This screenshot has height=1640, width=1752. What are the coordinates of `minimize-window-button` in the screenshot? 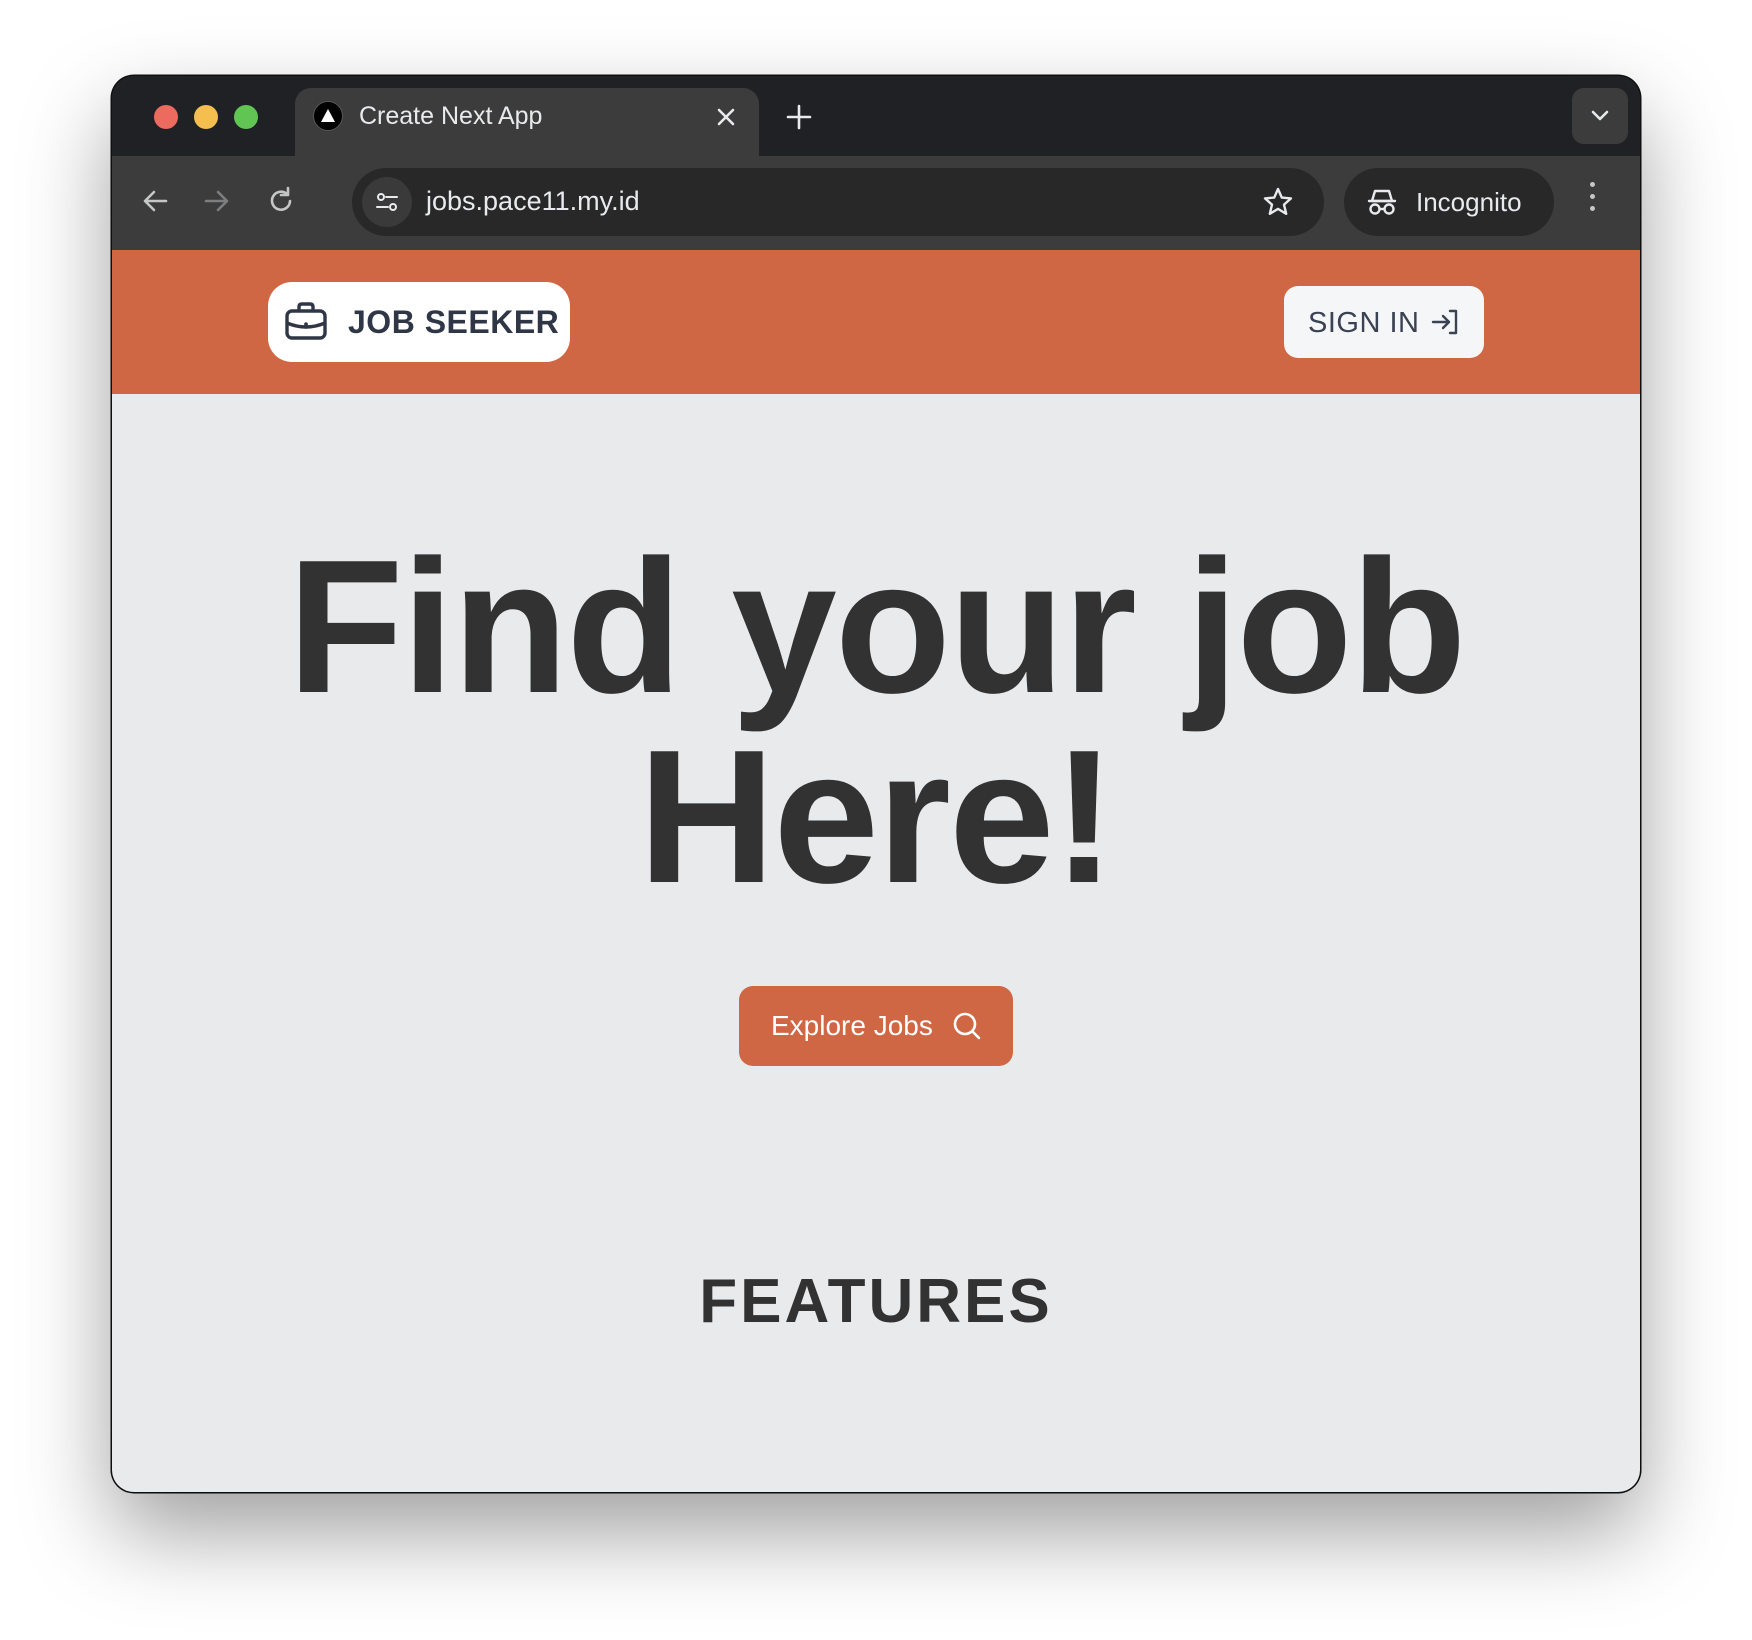 It's located at (206, 117).